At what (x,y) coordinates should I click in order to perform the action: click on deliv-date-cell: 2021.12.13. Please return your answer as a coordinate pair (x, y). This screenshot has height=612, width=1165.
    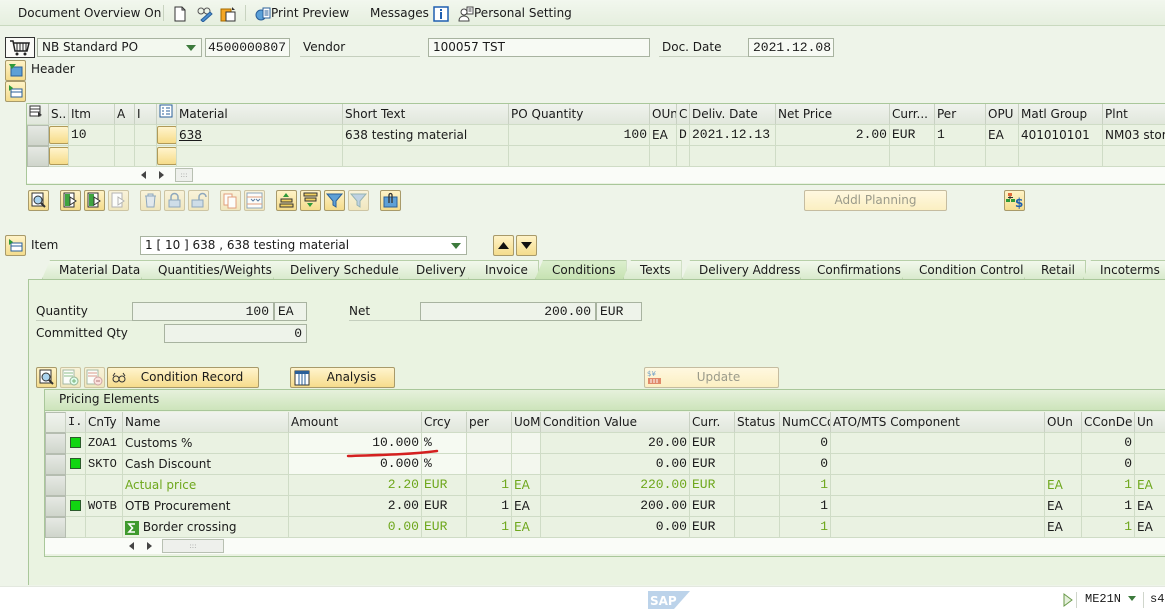
    Looking at the image, I should click on (733, 135).